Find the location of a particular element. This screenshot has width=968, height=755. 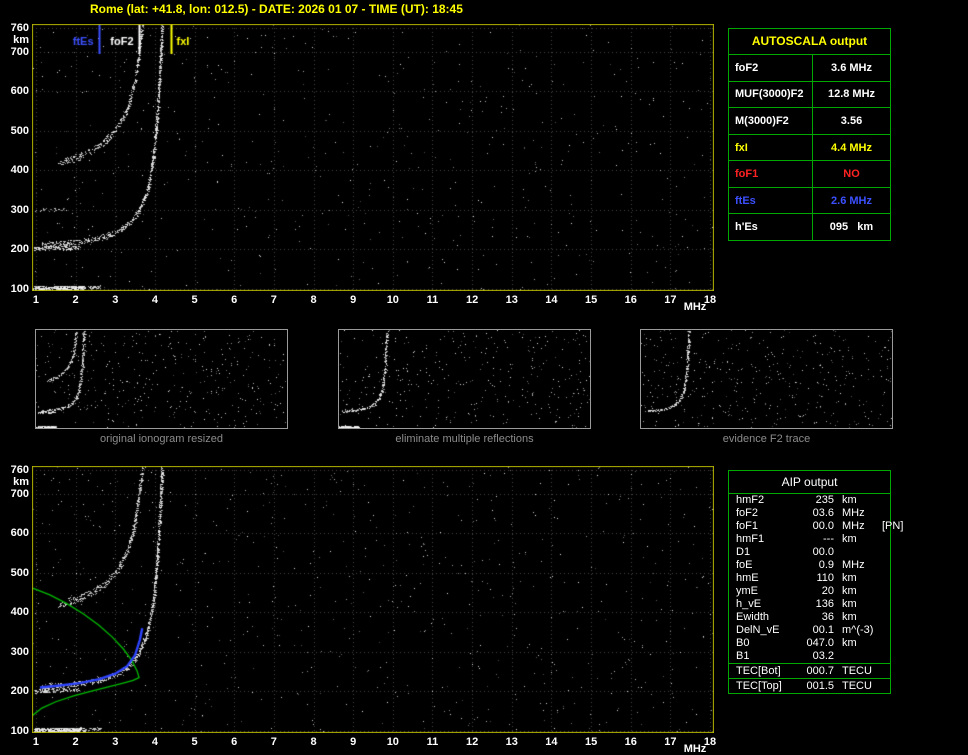

x-axis-tick: 17 is located at coordinates (670, 300).